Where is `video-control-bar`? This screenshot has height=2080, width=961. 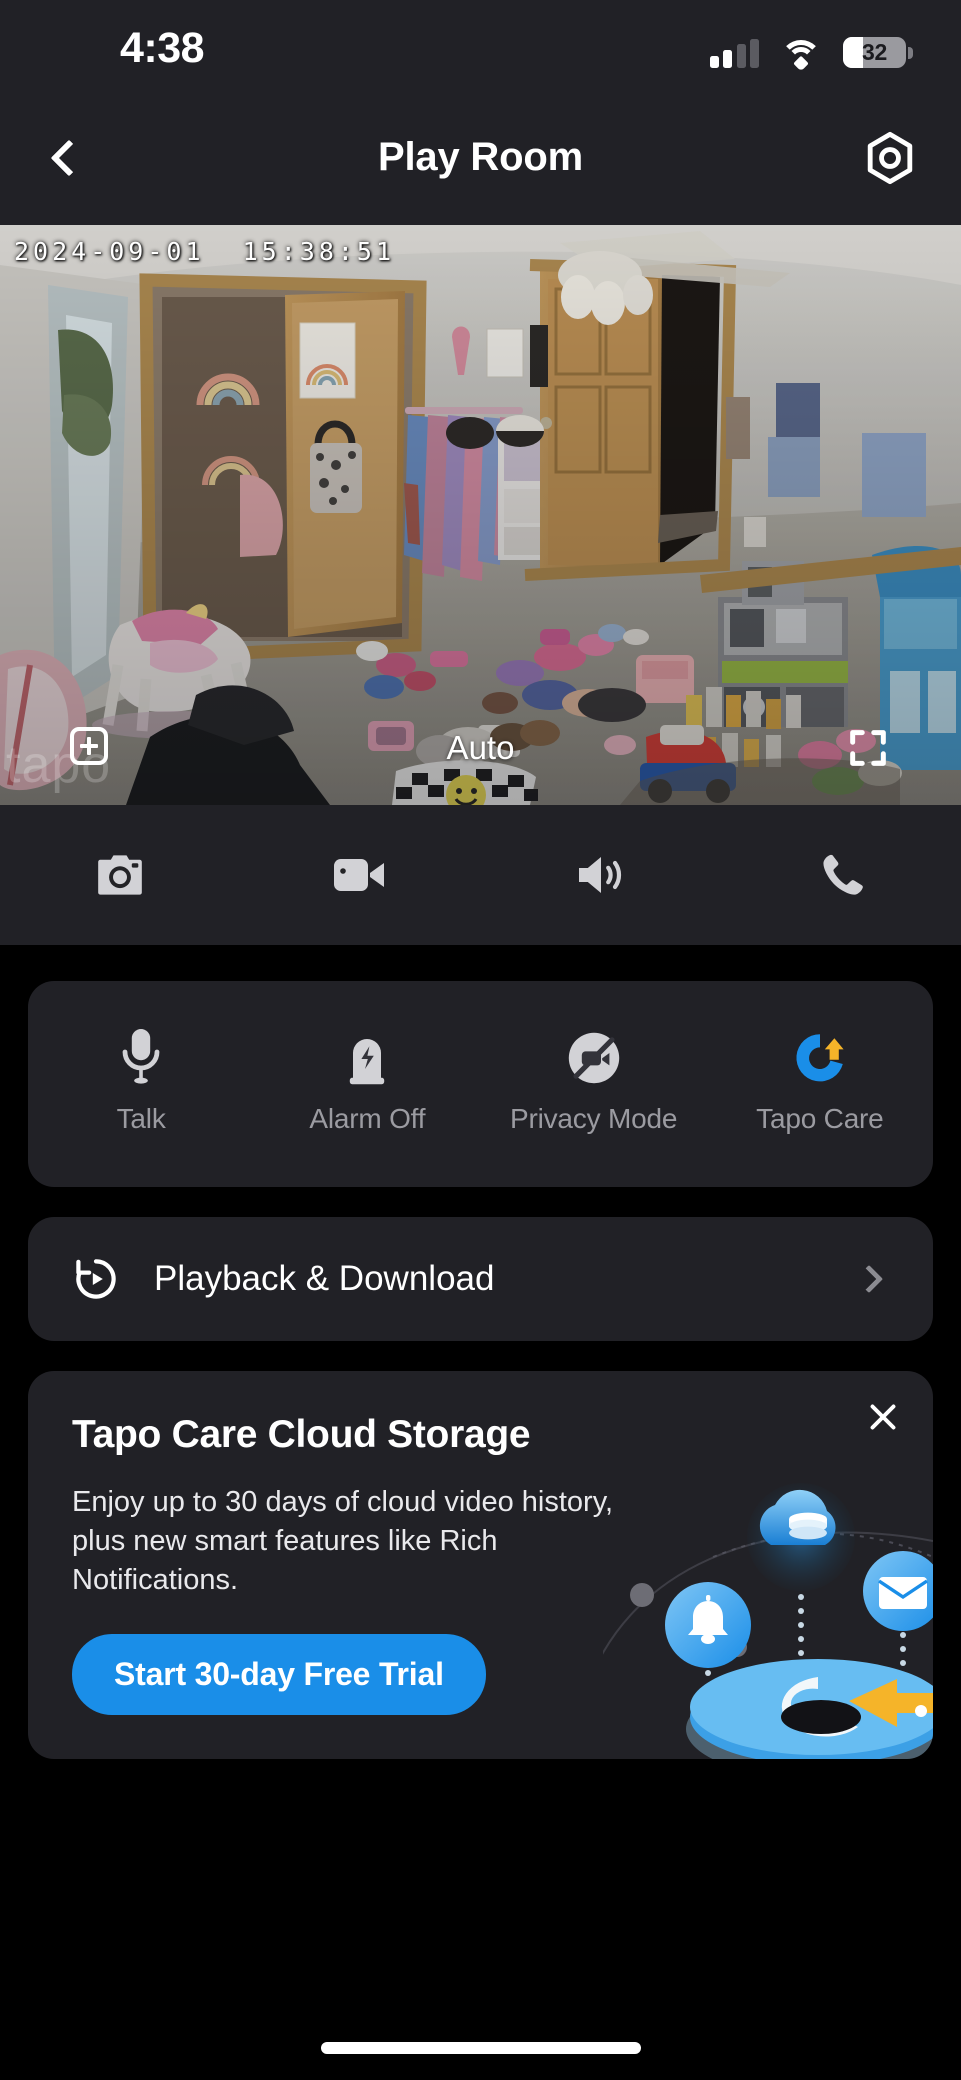 video-control-bar is located at coordinates (480, 875).